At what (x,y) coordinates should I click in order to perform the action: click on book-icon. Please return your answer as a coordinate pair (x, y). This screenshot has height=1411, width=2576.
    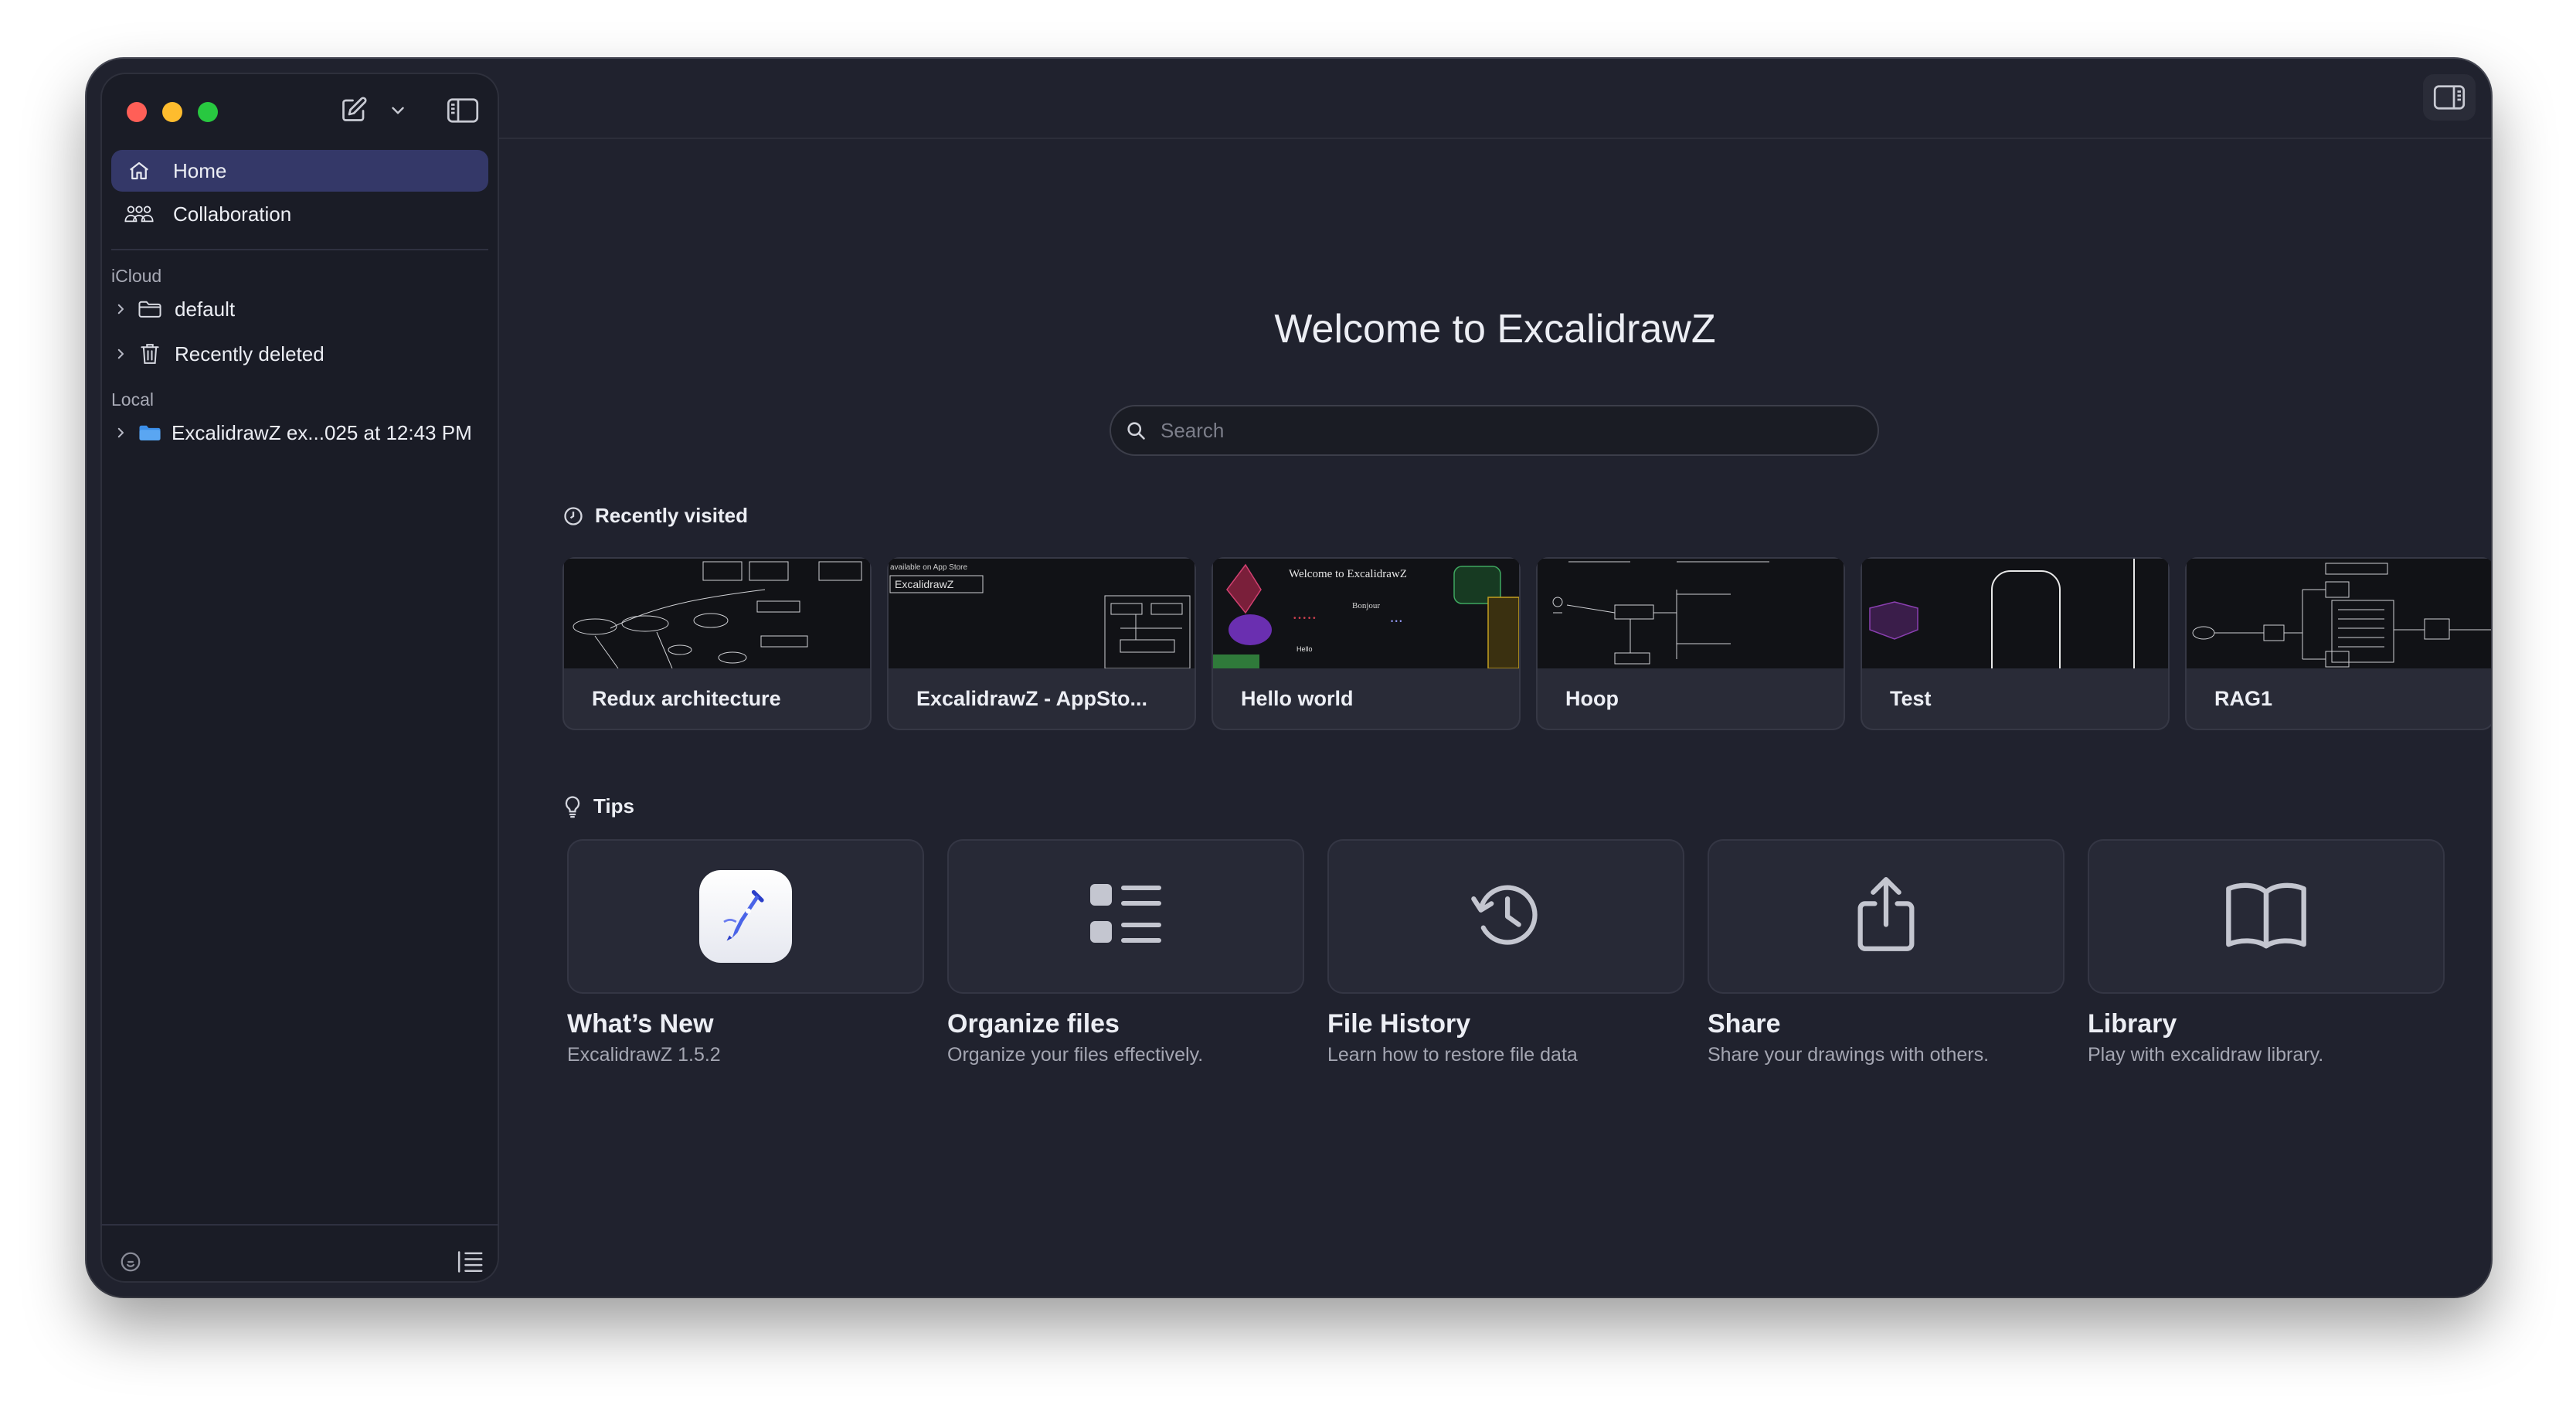
    Looking at the image, I should click on (2266, 917).